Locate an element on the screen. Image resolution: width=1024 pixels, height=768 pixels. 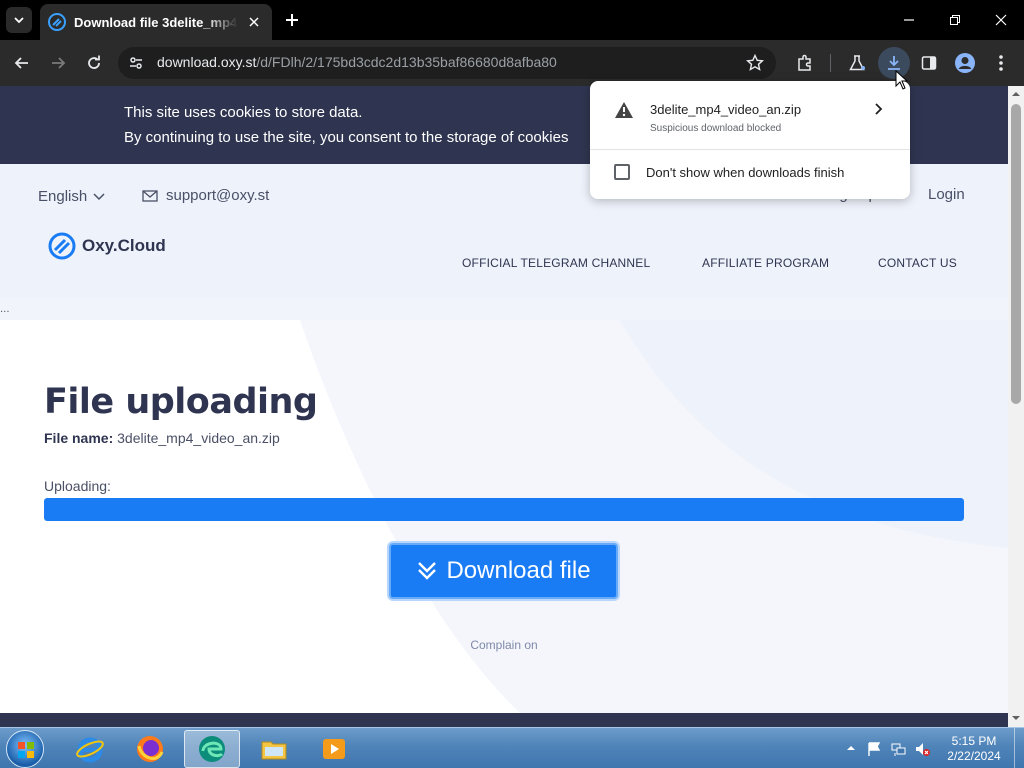
active-tab: Download file 3delite_mp4_video_an.zip is located at coordinates (156, 22).